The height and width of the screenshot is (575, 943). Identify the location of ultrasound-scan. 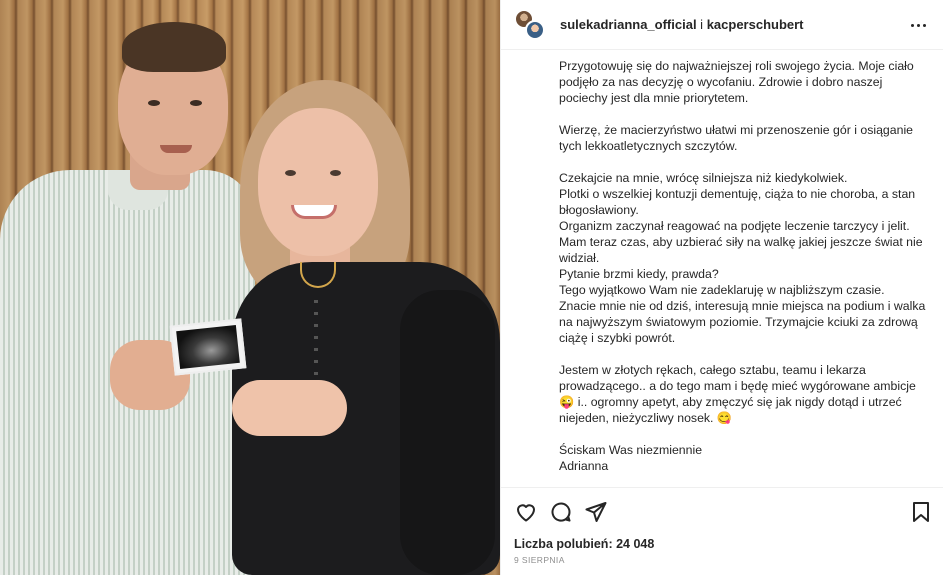
(208, 347).